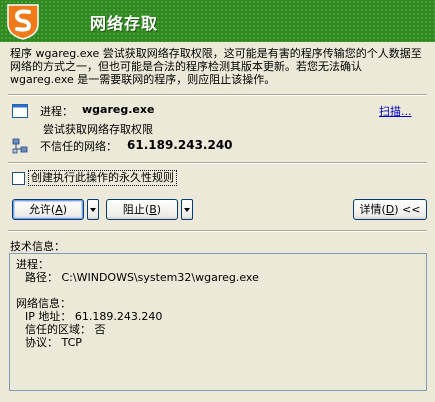  I want to click on window-title: 网络存取, so click(124, 23).